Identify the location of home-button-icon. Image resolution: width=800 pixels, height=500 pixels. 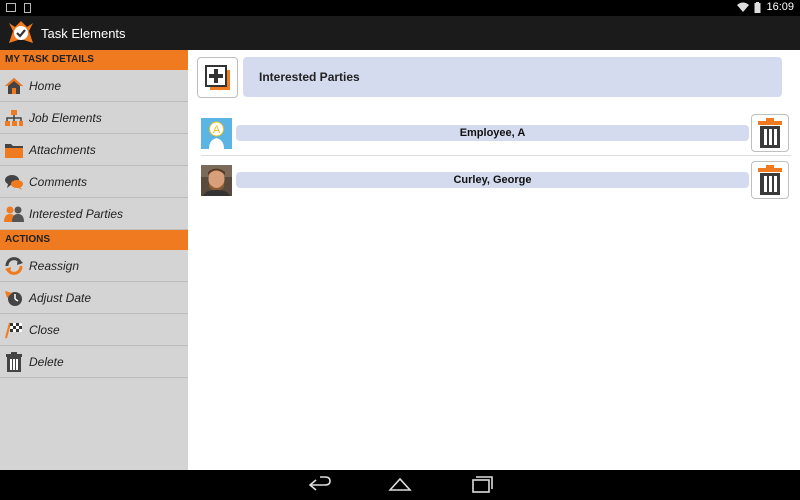
(400, 485).